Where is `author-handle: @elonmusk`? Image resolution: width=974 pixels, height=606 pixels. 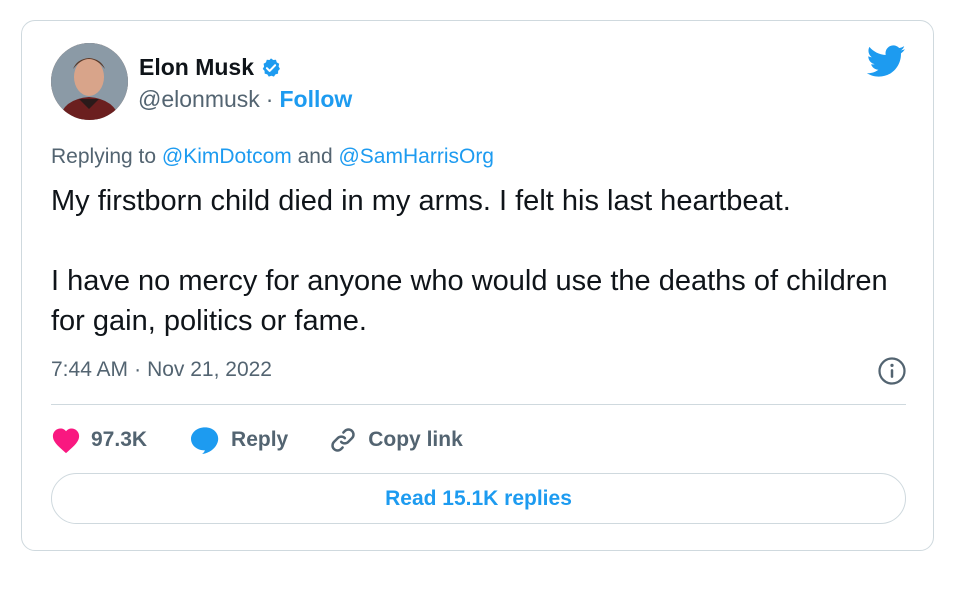 author-handle: @elonmusk is located at coordinates (199, 99).